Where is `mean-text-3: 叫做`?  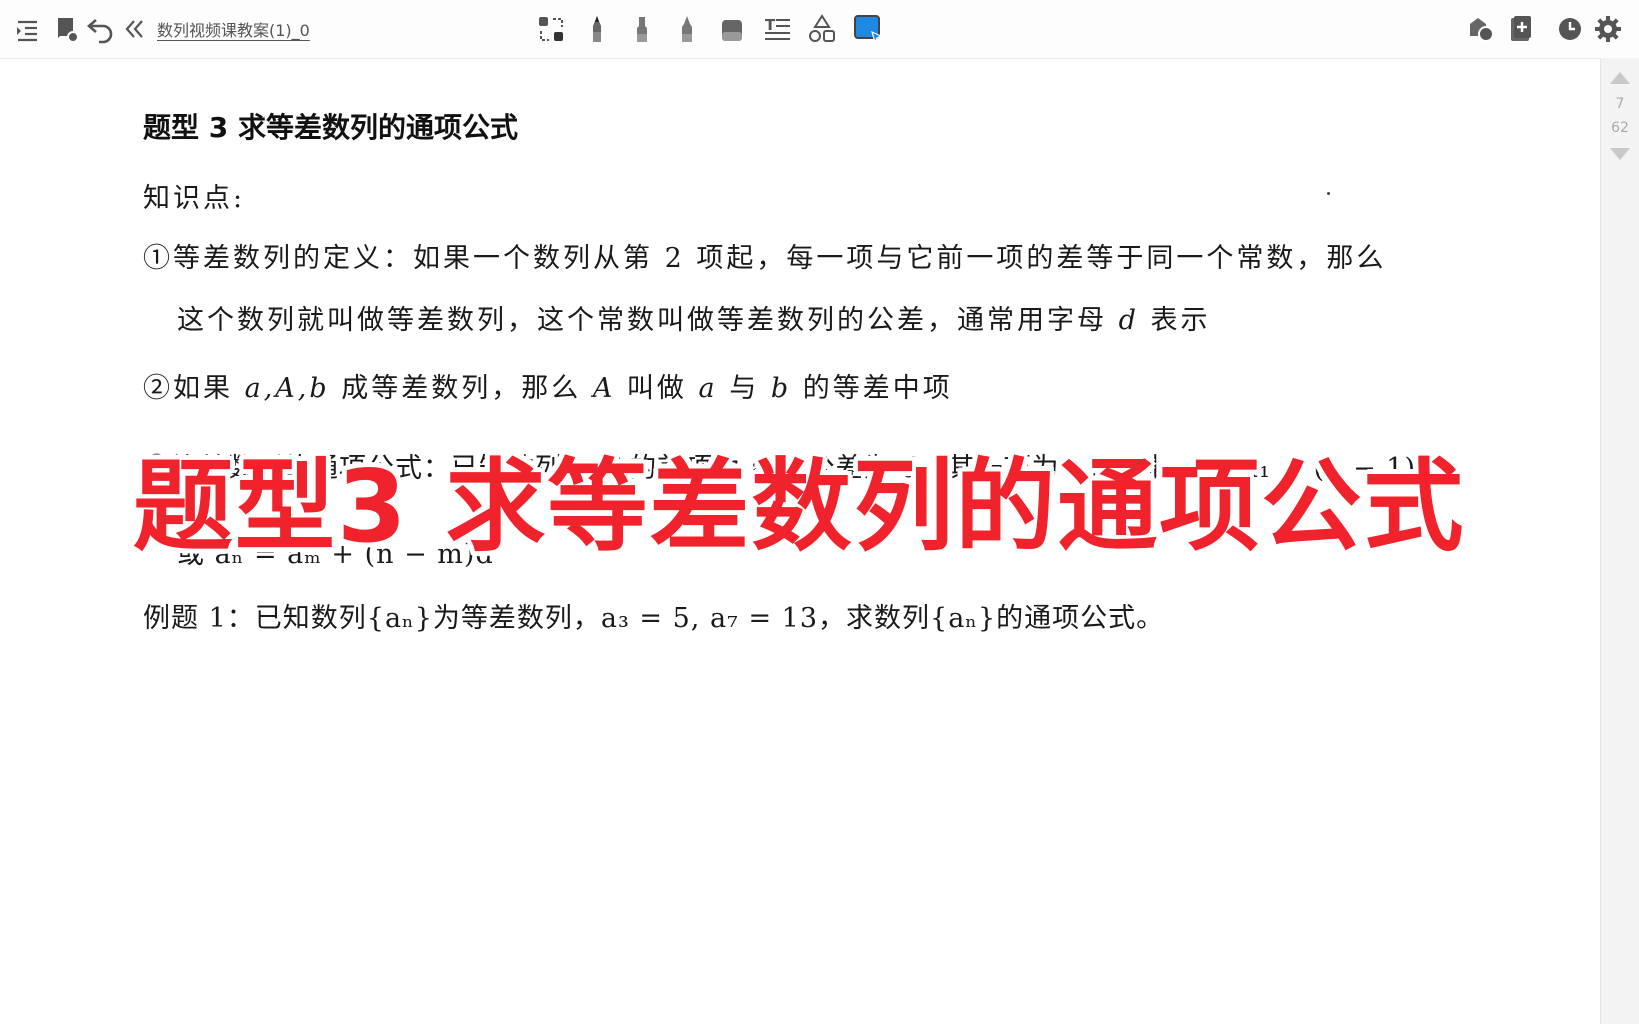 mean-text-3: 叫做 is located at coordinates (656, 388).